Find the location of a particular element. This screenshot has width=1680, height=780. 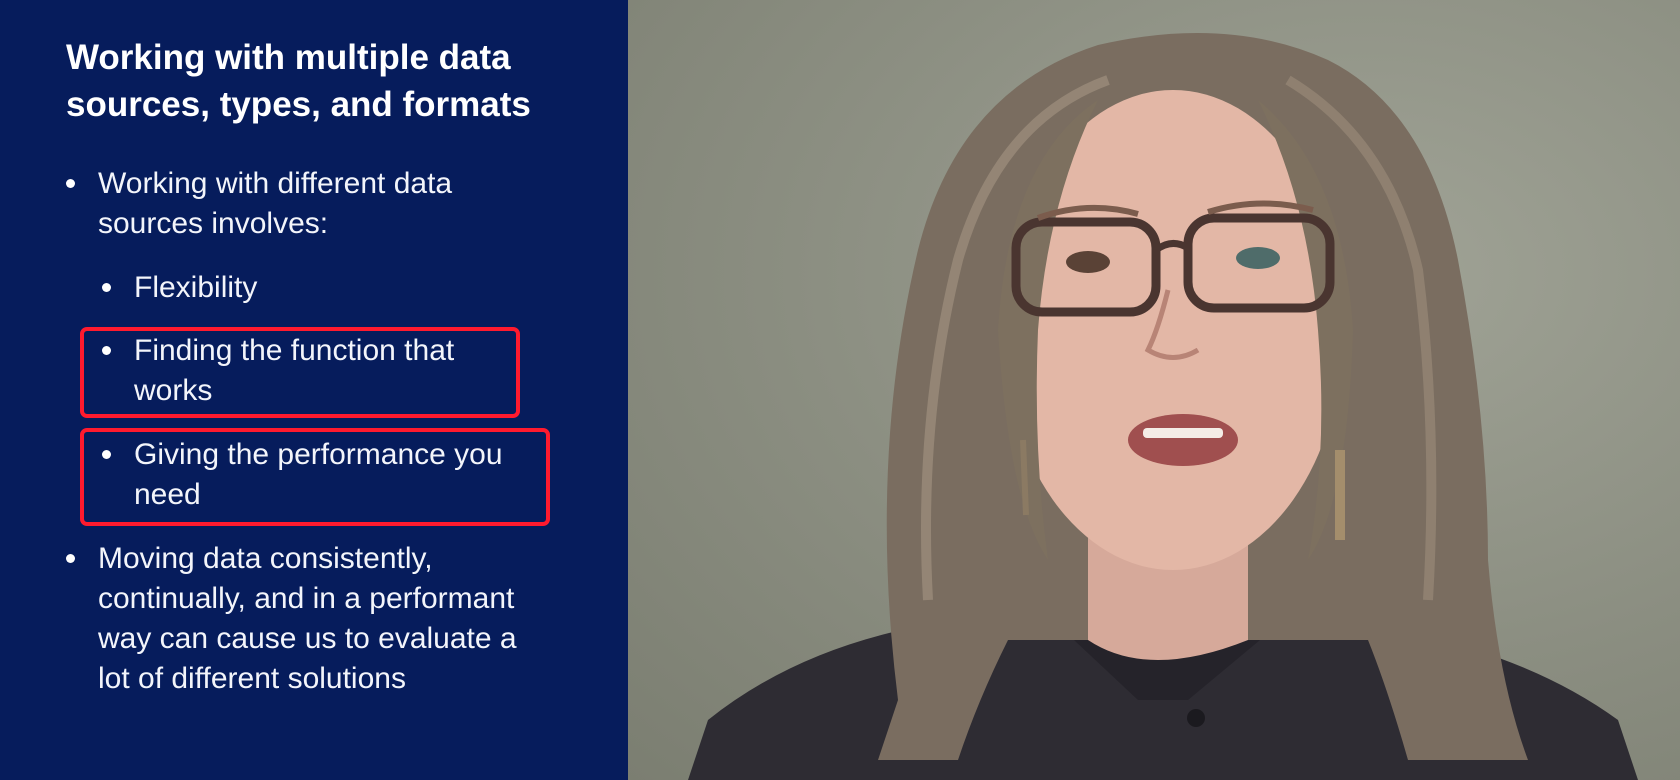

presenter-mouth is located at coordinates (1183, 440).